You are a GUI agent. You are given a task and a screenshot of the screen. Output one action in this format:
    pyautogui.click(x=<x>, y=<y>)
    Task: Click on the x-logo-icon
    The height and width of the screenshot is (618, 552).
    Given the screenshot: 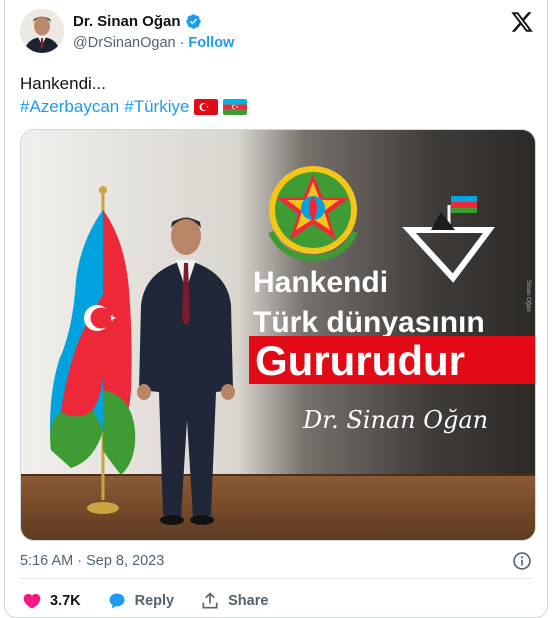 What is the action you would take?
    pyautogui.click(x=522, y=22)
    